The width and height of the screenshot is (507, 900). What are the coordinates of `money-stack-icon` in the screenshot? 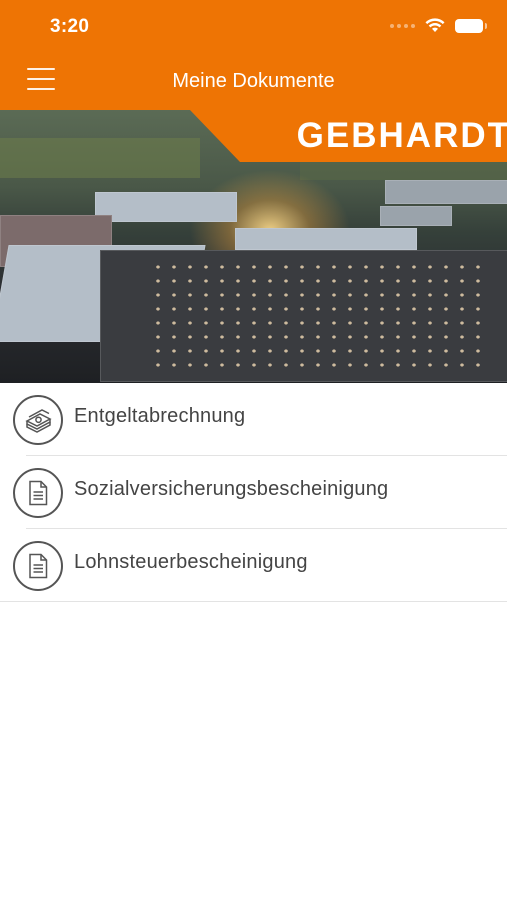 It's located at (38, 420).